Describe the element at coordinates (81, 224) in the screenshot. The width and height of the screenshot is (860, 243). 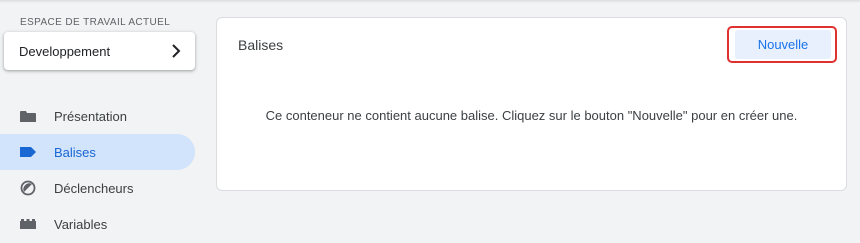
I see `sidebar-item-label: Variables` at that location.